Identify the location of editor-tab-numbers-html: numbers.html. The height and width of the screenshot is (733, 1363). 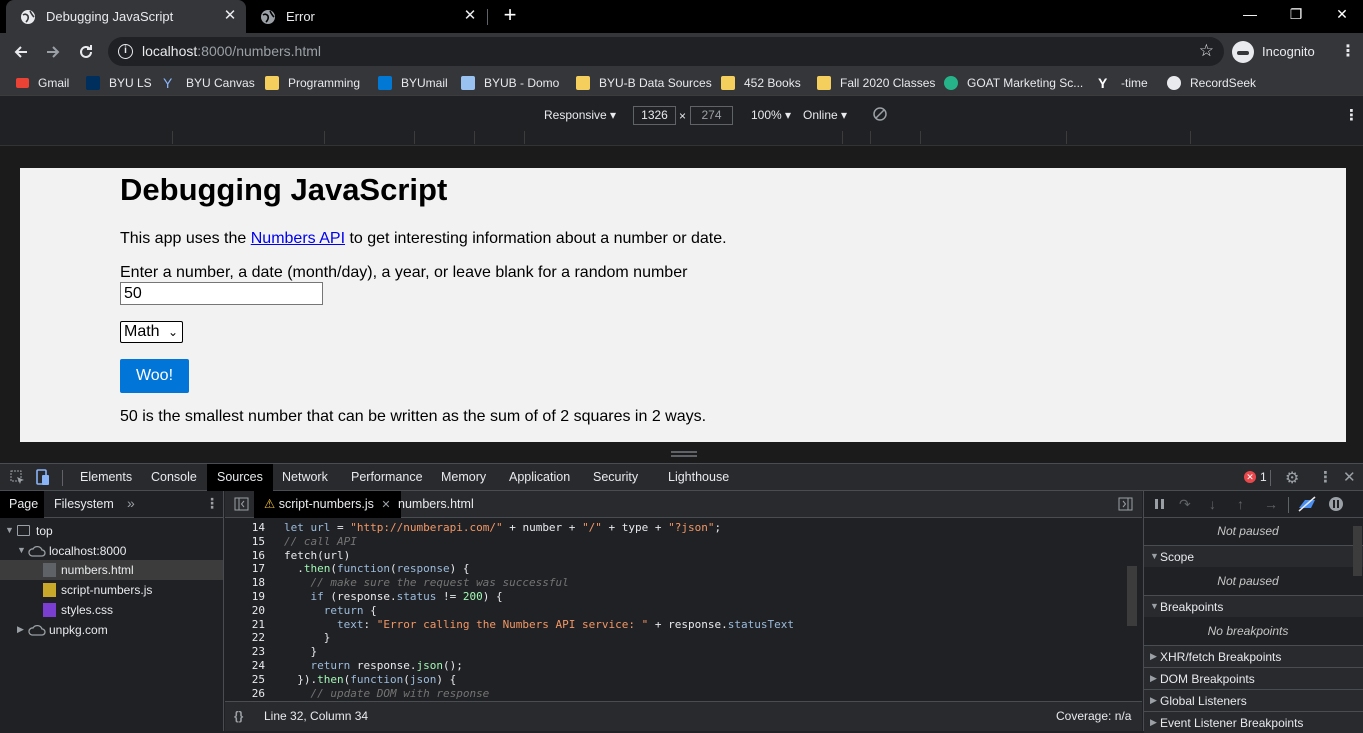
(436, 504).